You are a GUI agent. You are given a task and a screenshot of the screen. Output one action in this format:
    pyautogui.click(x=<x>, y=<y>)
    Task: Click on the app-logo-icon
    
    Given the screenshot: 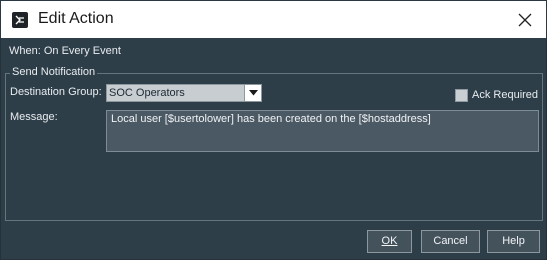 What is the action you would take?
    pyautogui.click(x=20, y=20)
    